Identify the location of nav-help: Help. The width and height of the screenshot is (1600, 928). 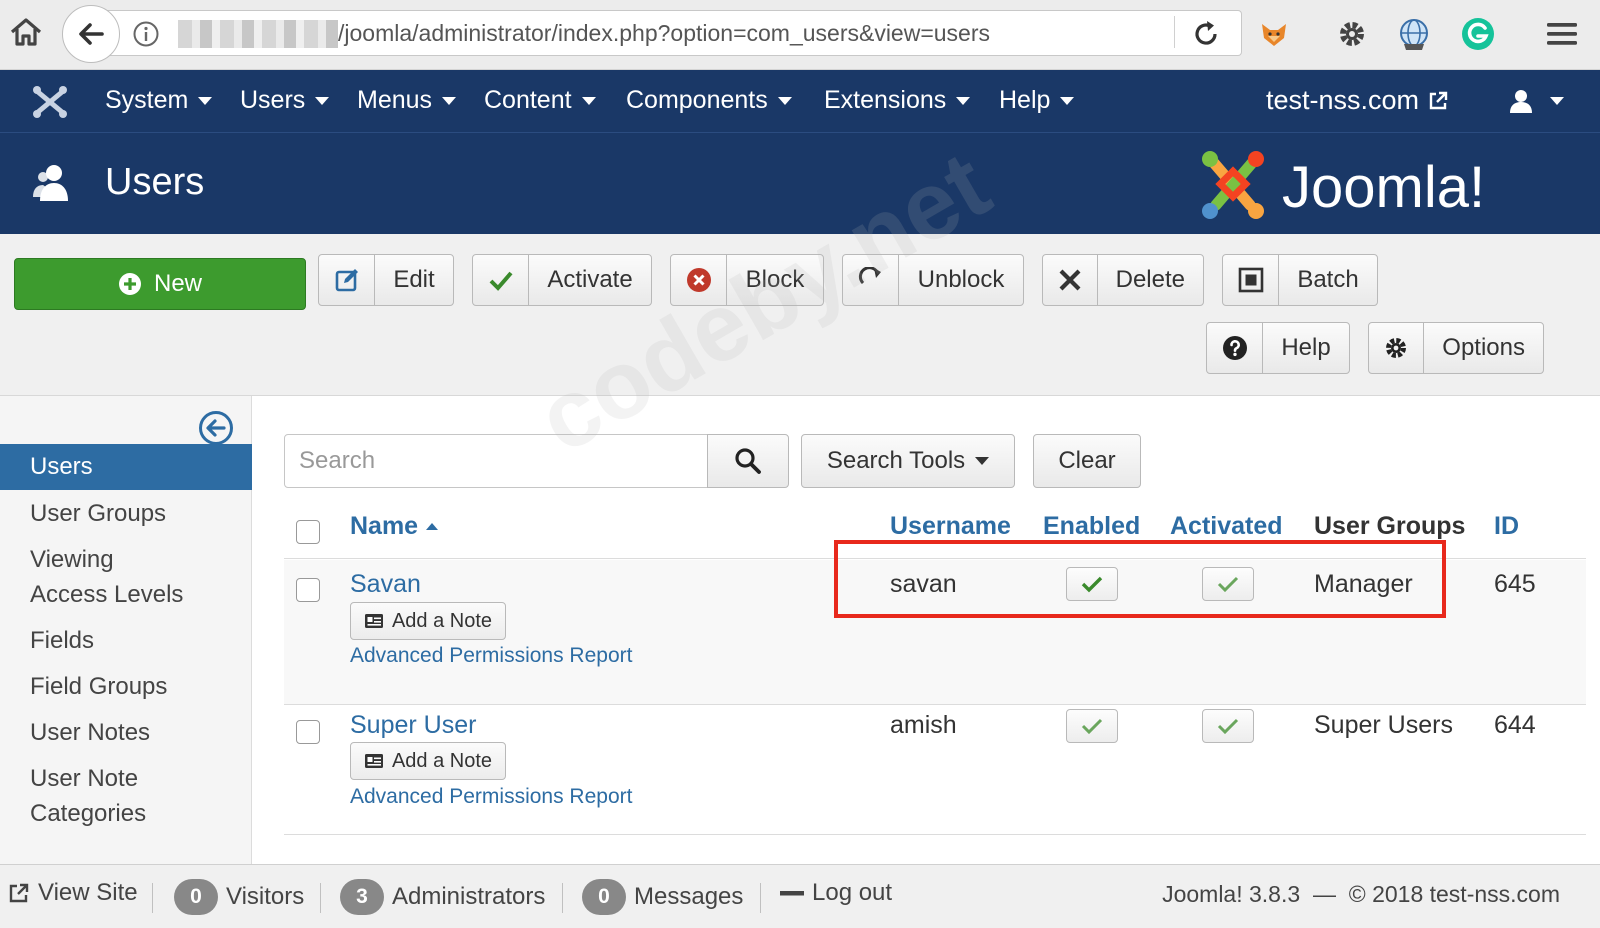
(1037, 100).